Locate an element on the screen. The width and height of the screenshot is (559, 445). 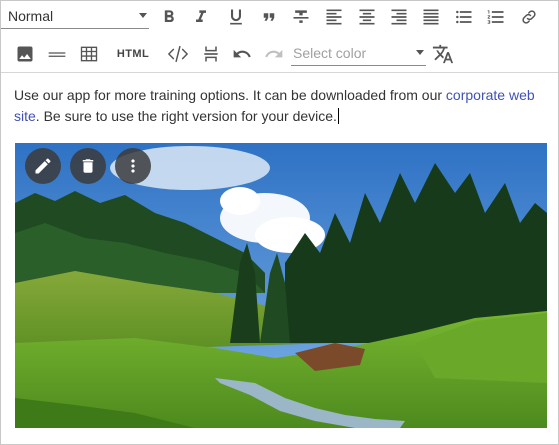
translate-icon is located at coordinates (443, 54).